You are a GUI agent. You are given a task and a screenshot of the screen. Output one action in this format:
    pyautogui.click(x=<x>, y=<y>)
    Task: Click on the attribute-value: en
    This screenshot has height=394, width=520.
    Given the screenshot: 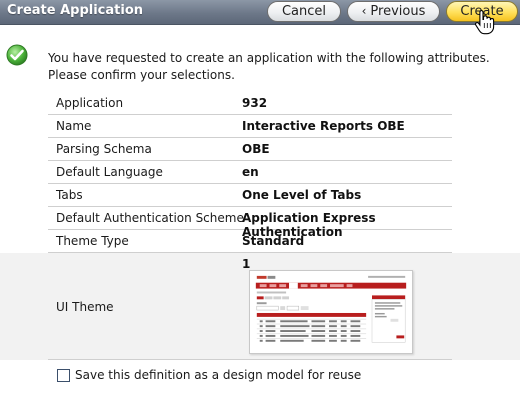 What is the action you would take?
    pyautogui.click(x=250, y=172)
    